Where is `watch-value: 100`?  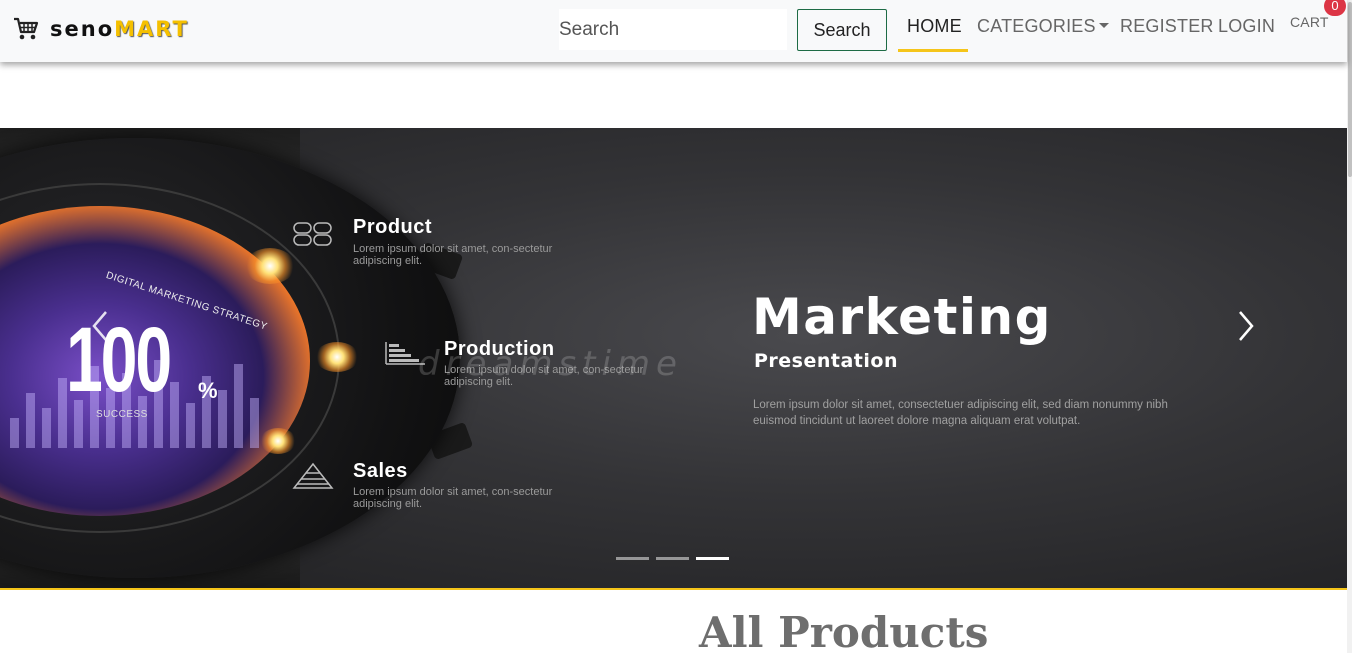
watch-value: 100 is located at coordinates (119, 360).